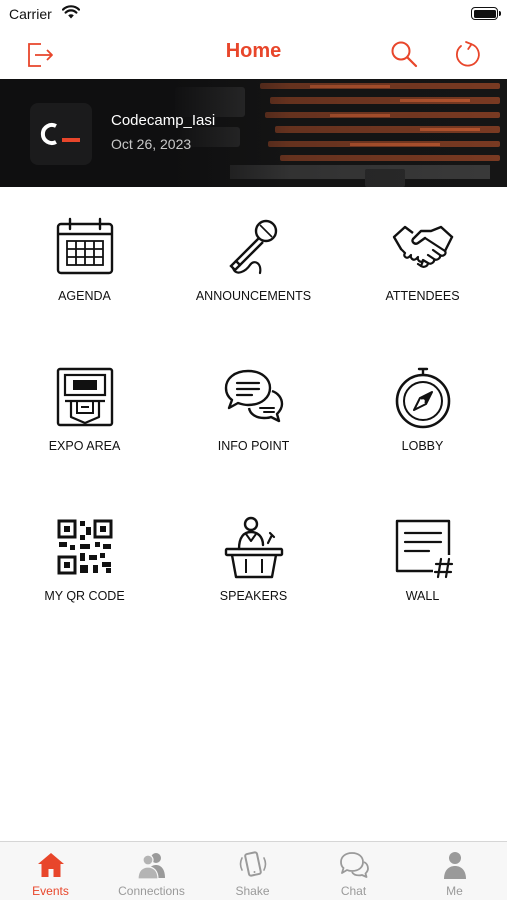  What do you see at coordinates (422, 596) in the screenshot?
I see `menu-label-wall: WALL` at bounding box center [422, 596].